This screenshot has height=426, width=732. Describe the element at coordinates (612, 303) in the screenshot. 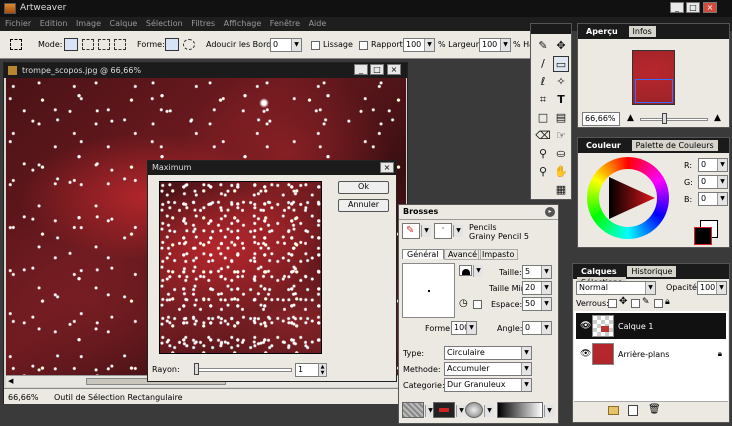

I see `lock-transparency-checkbox` at that location.